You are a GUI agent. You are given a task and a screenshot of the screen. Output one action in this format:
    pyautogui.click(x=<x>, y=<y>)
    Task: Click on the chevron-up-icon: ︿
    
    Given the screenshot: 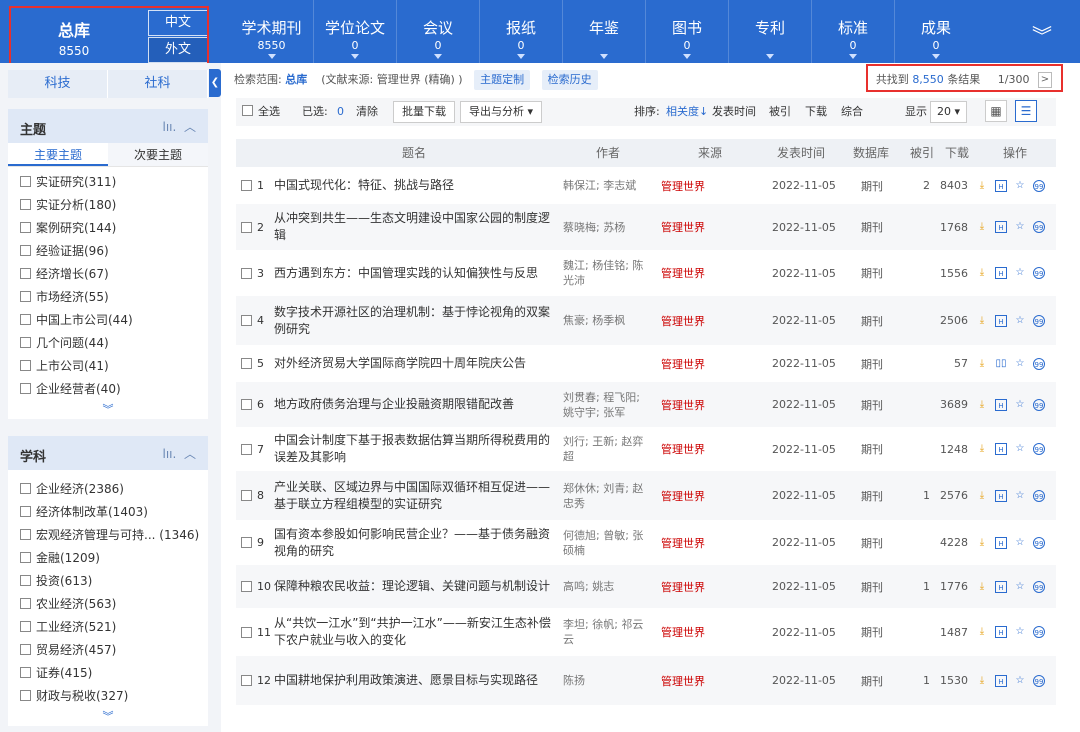 What is the action you would take?
    pyautogui.click(x=190, y=454)
    